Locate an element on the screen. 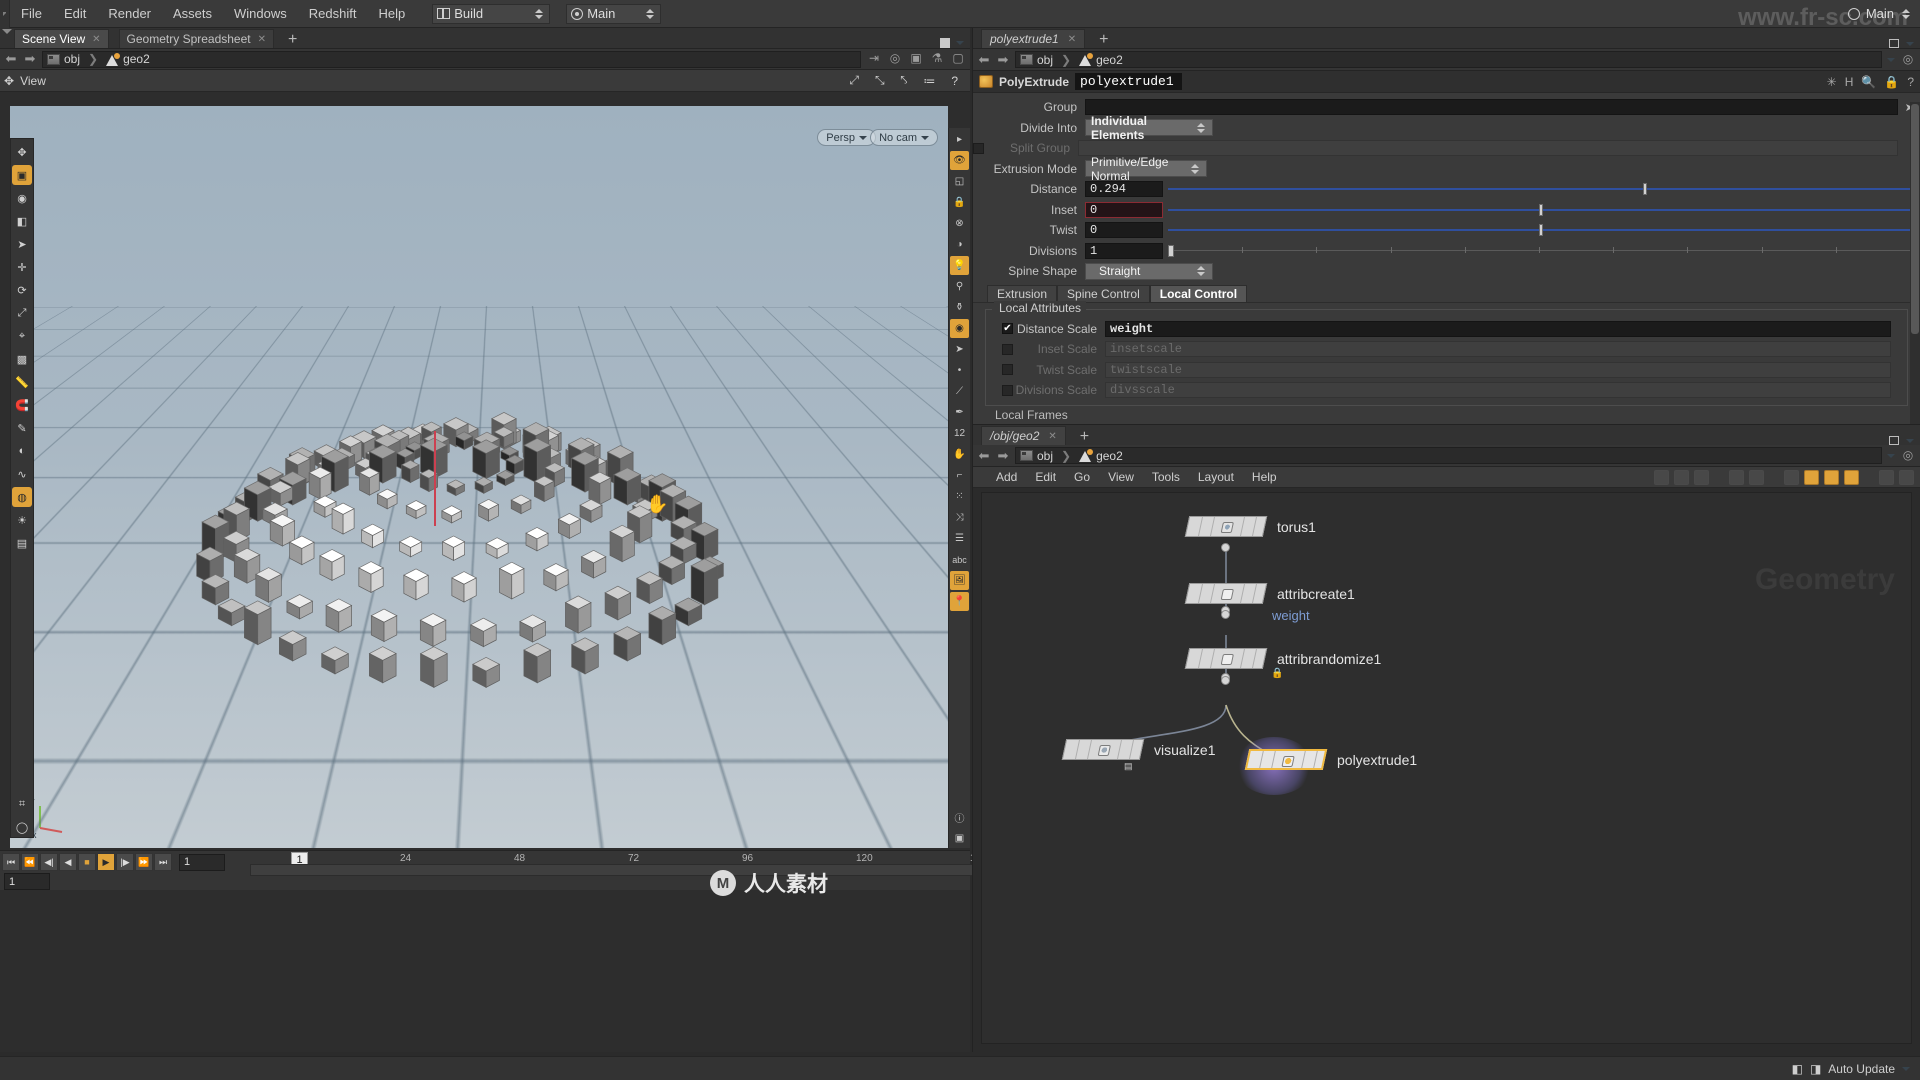 The height and width of the screenshot is (1080, 1920). auto-update-label: Auto Update is located at coordinates (1861, 1069).